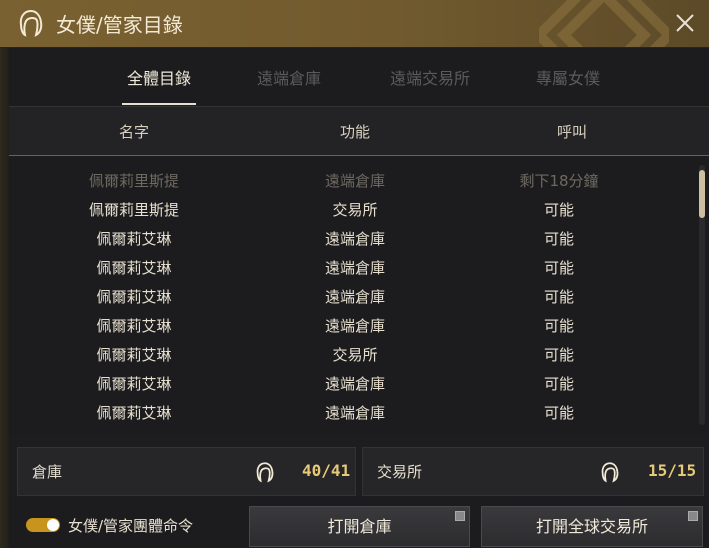 The height and width of the screenshot is (548, 709). I want to click on warehouse-count: 40/41, so click(326, 470).